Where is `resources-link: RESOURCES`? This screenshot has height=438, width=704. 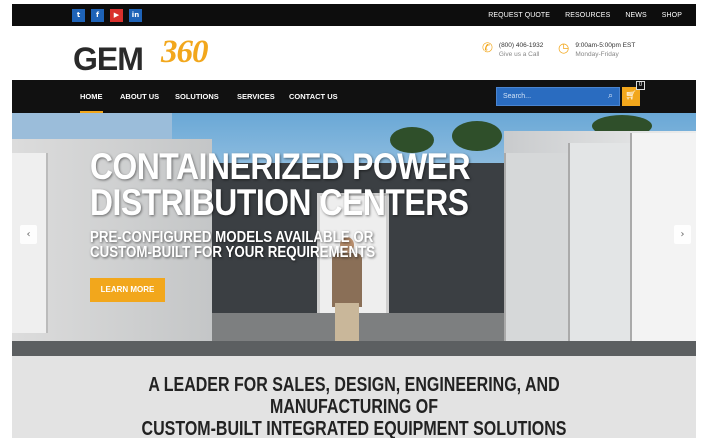
resources-link: RESOURCES is located at coordinates (587, 15).